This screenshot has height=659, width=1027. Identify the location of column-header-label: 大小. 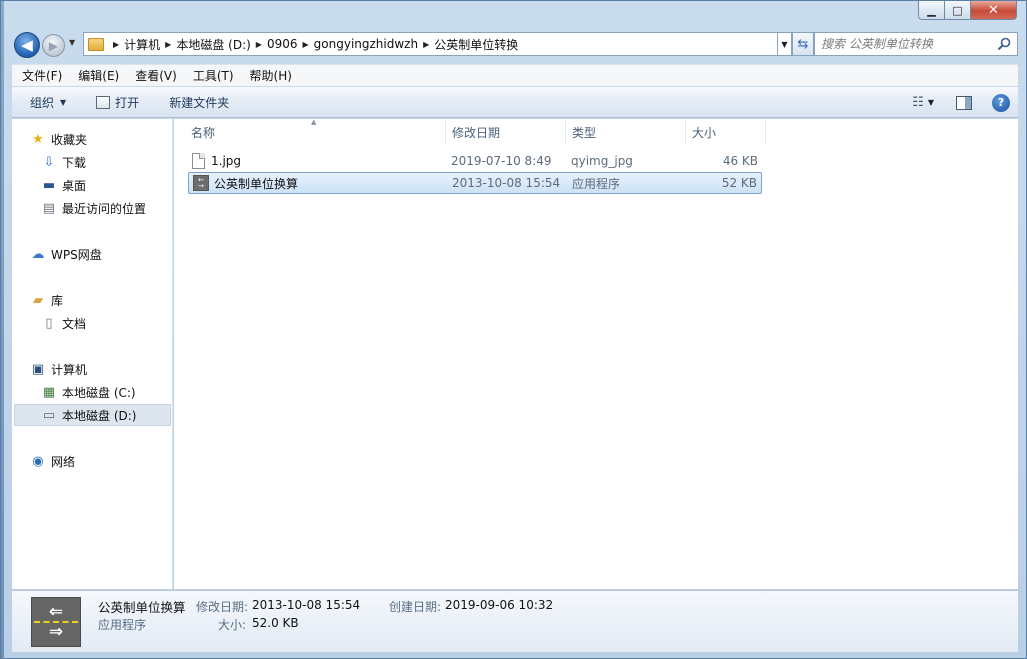
(704, 132).